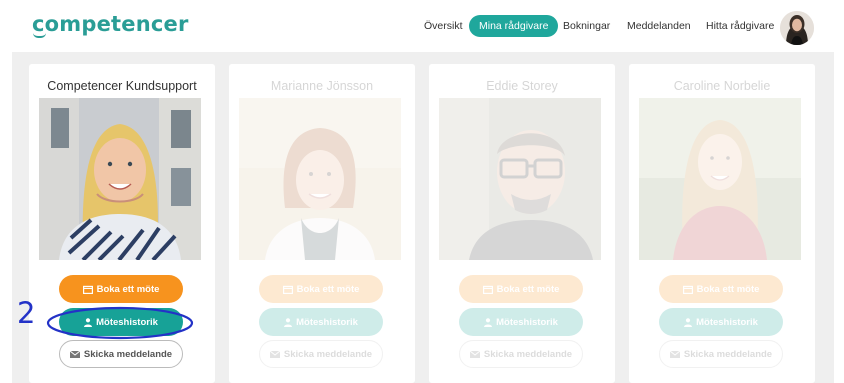 The height and width of the screenshot is (383, 844). What do you see at coordinates (39, 35) in the screenshot?
I see `logo-smile-mark` at bounding box center [39, 35].